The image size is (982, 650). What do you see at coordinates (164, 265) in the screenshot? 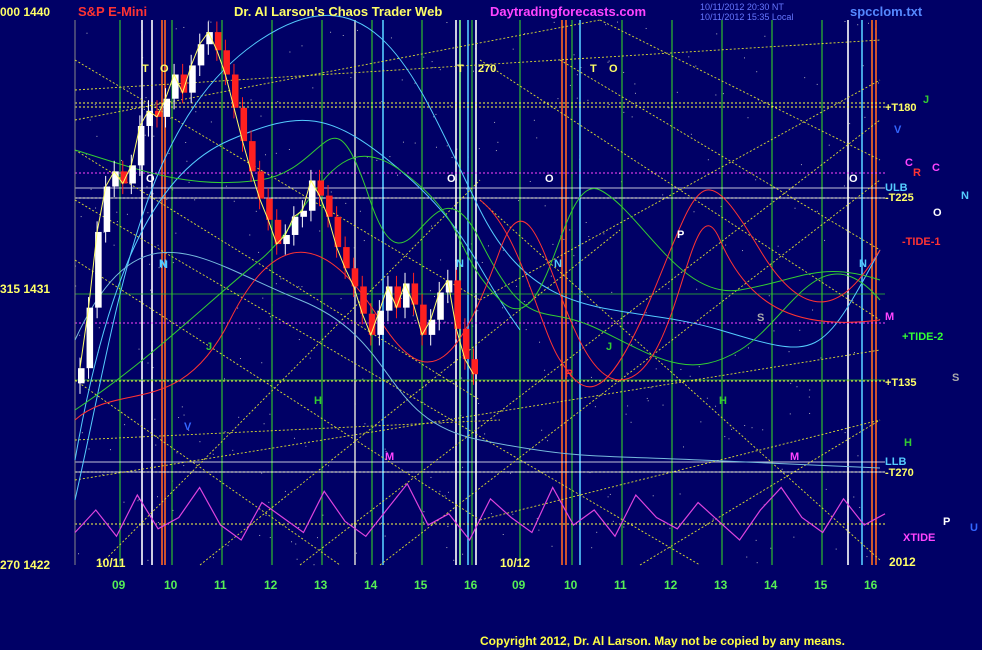
I see `overlay-marker: N` at bounding box center [164, 265].